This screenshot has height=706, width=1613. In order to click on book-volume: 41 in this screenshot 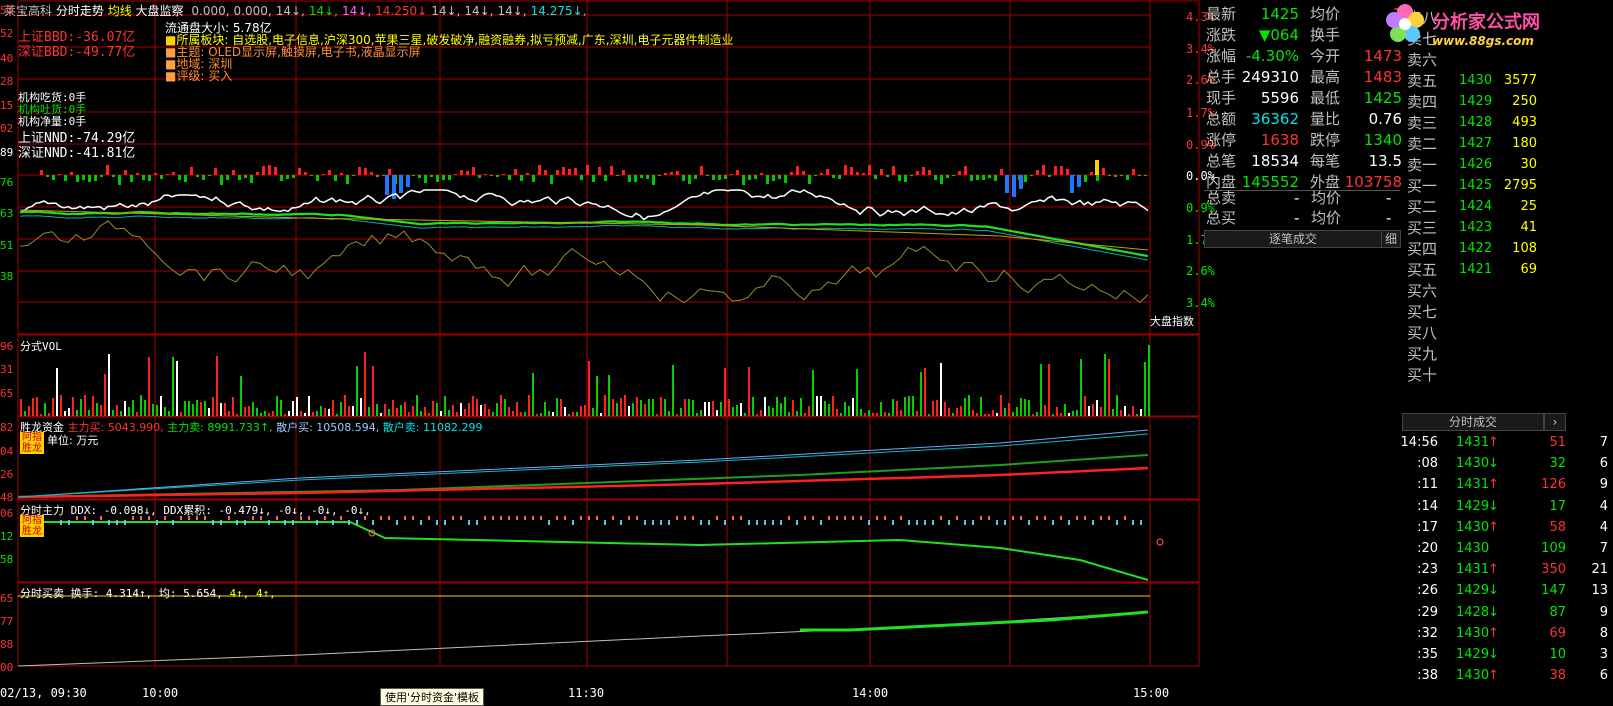, I will do `click(1528, 227)`.